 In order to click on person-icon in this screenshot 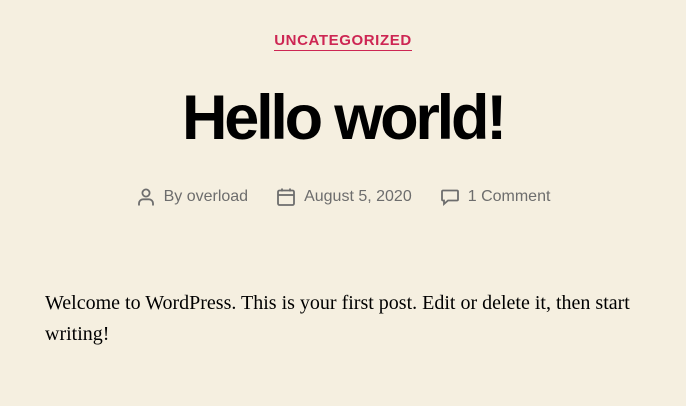, I will do `click(145, 197)`.